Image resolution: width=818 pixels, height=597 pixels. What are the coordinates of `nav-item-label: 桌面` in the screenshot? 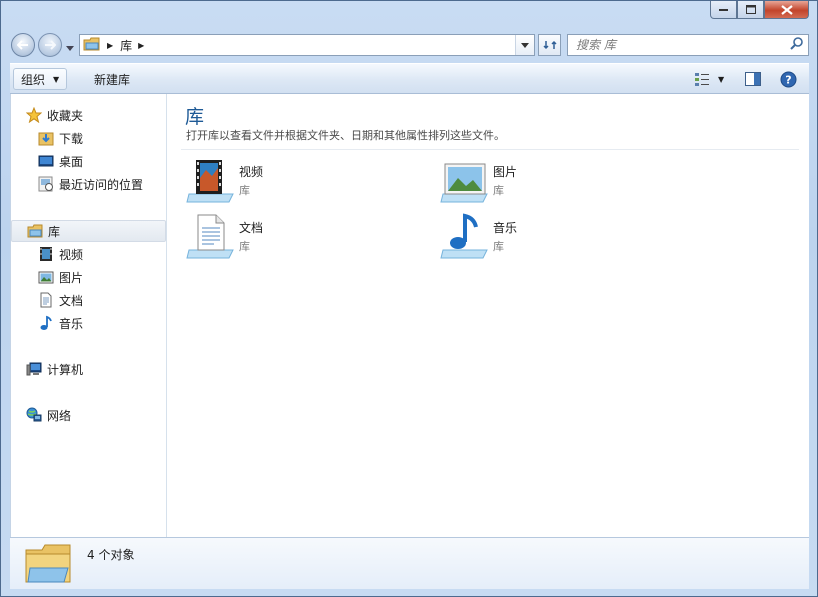 It's located at (71, 161).